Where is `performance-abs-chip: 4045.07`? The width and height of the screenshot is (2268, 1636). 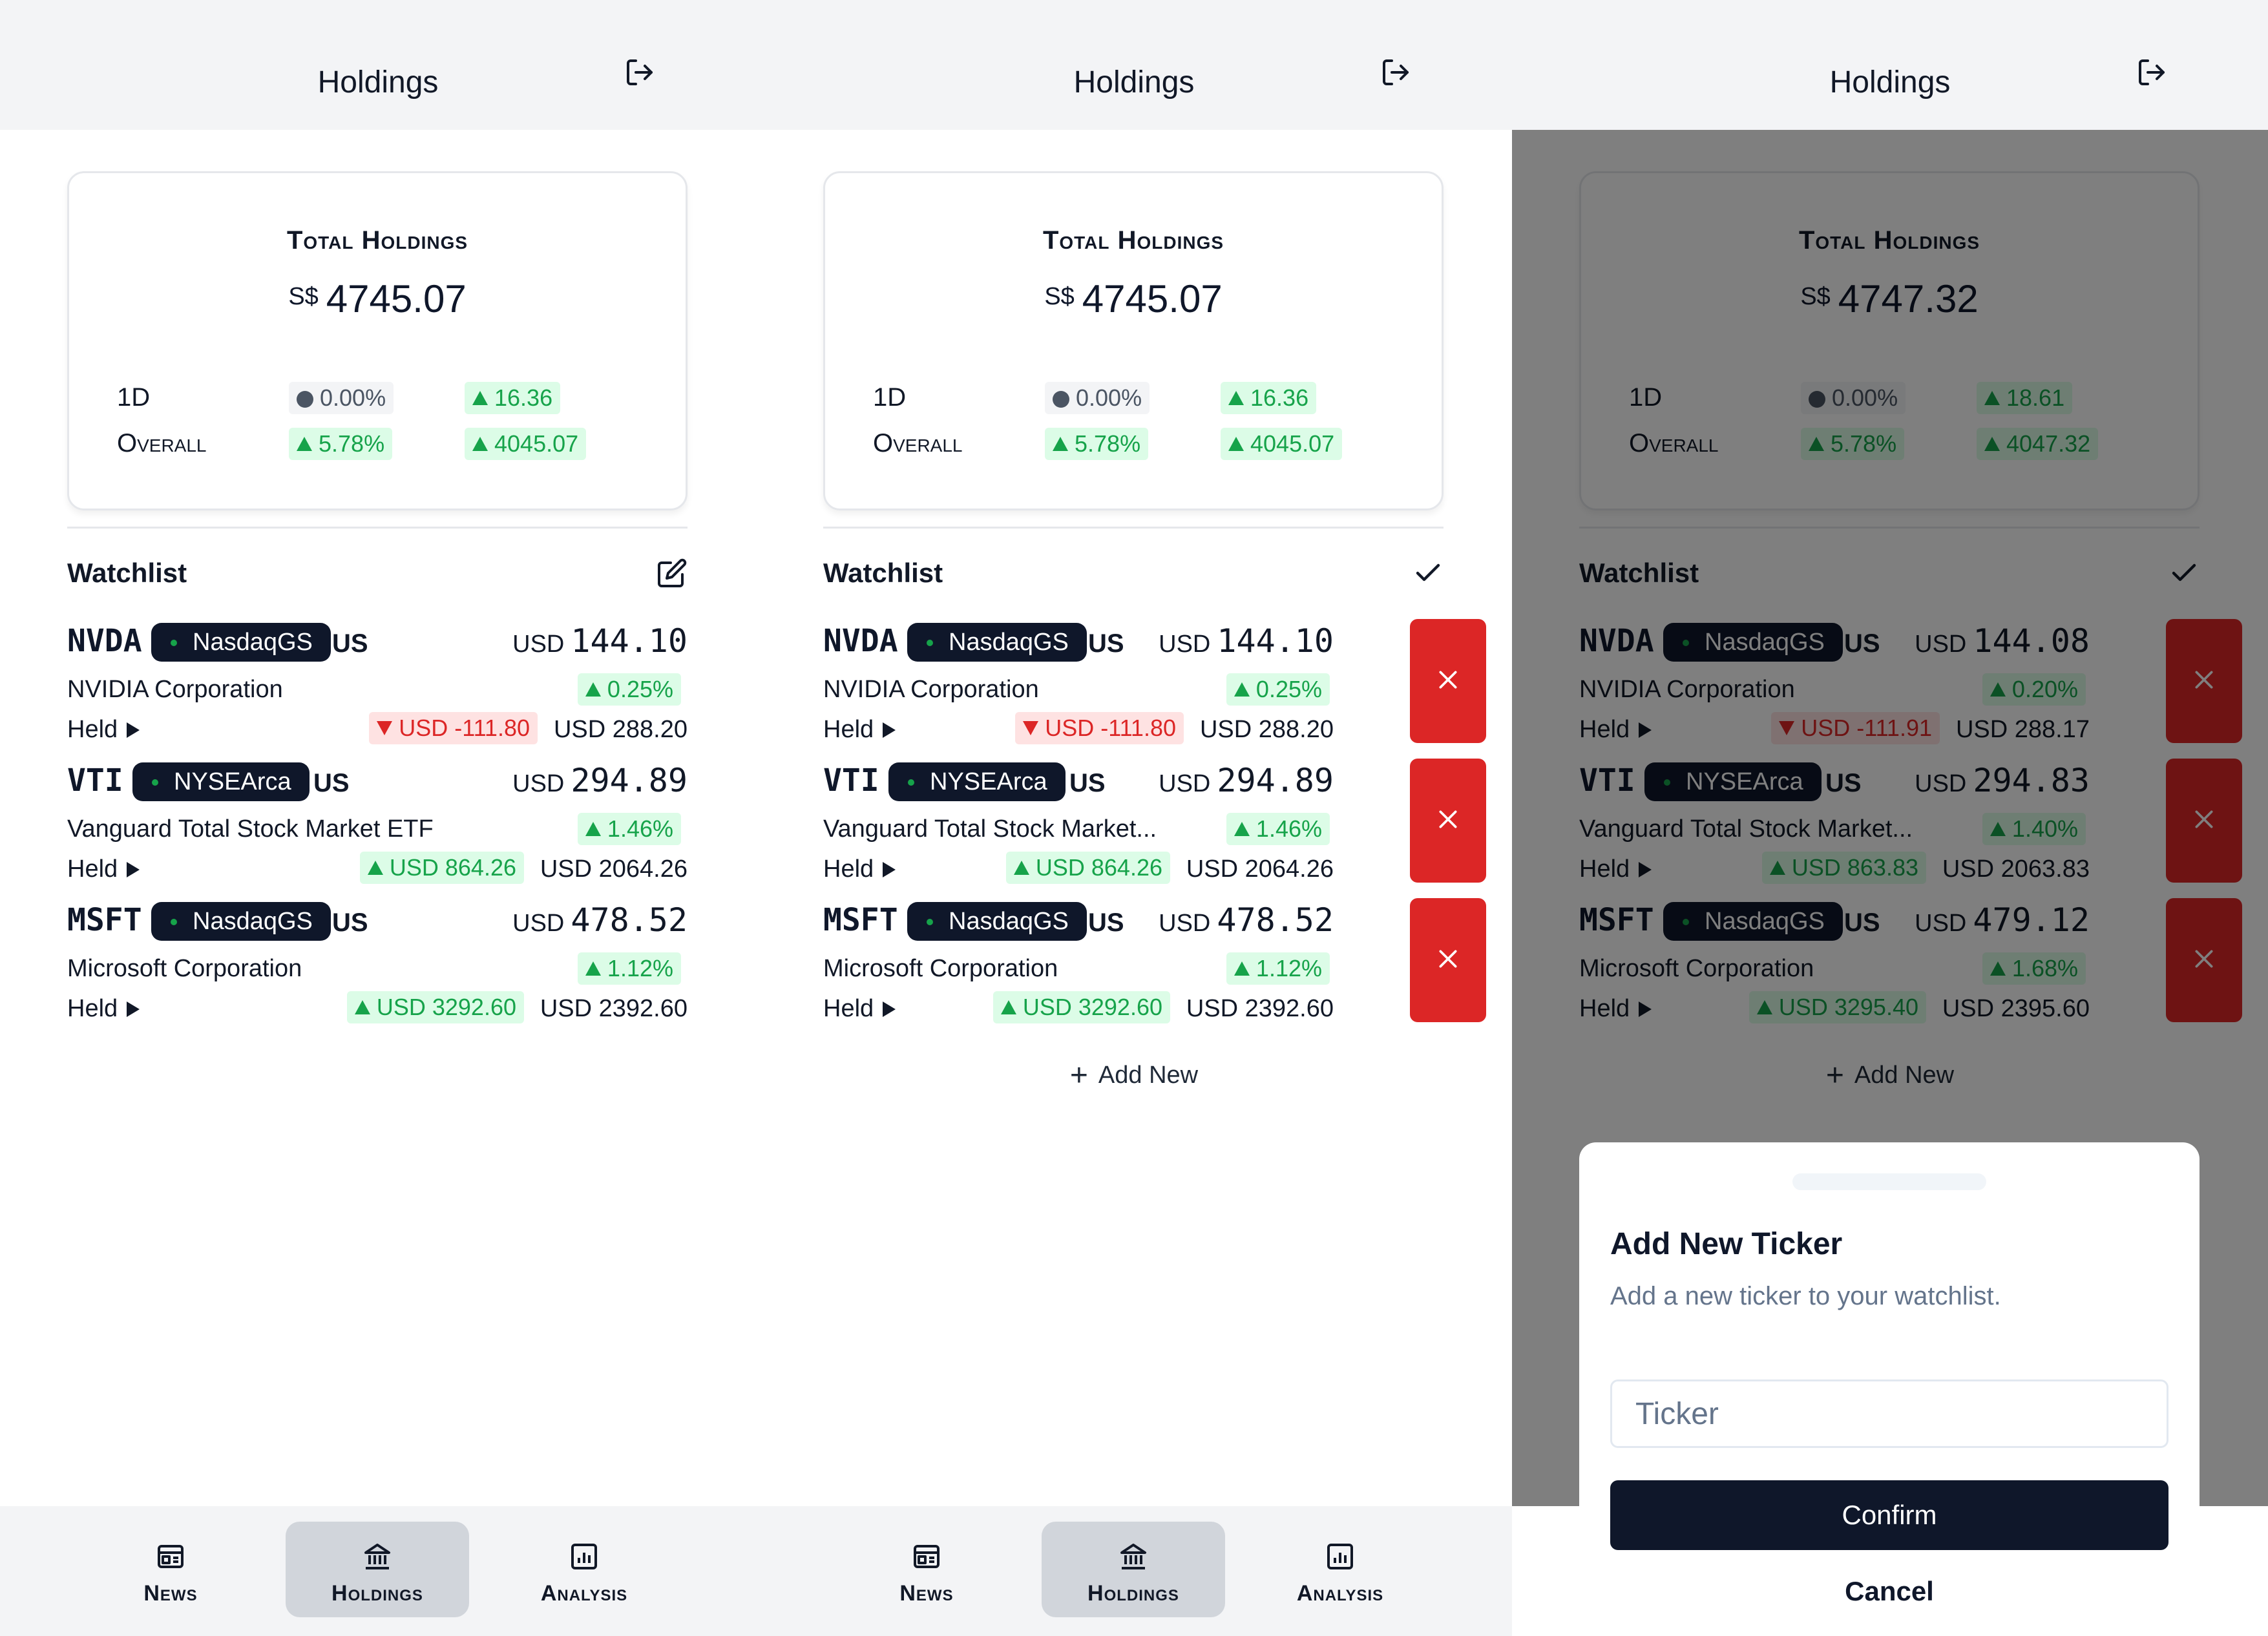 performance-abs-chip: 4045.07 is located at coordinates (526, 444).